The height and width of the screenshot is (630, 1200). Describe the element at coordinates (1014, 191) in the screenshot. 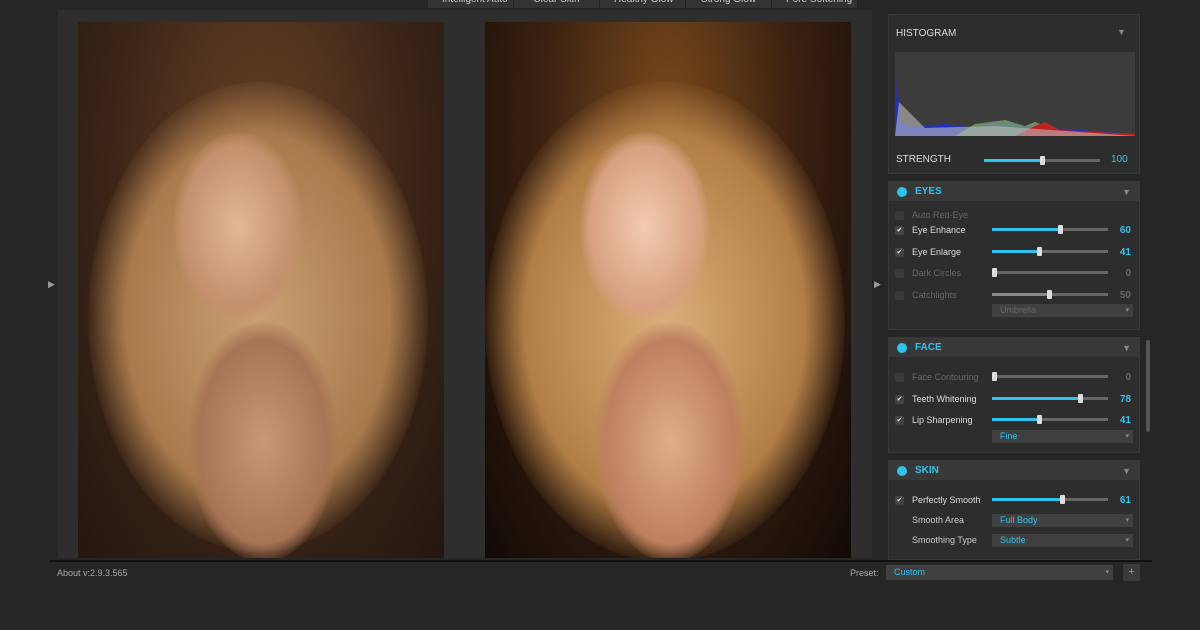

I see `eyes-header: EYES ▼` at that location.